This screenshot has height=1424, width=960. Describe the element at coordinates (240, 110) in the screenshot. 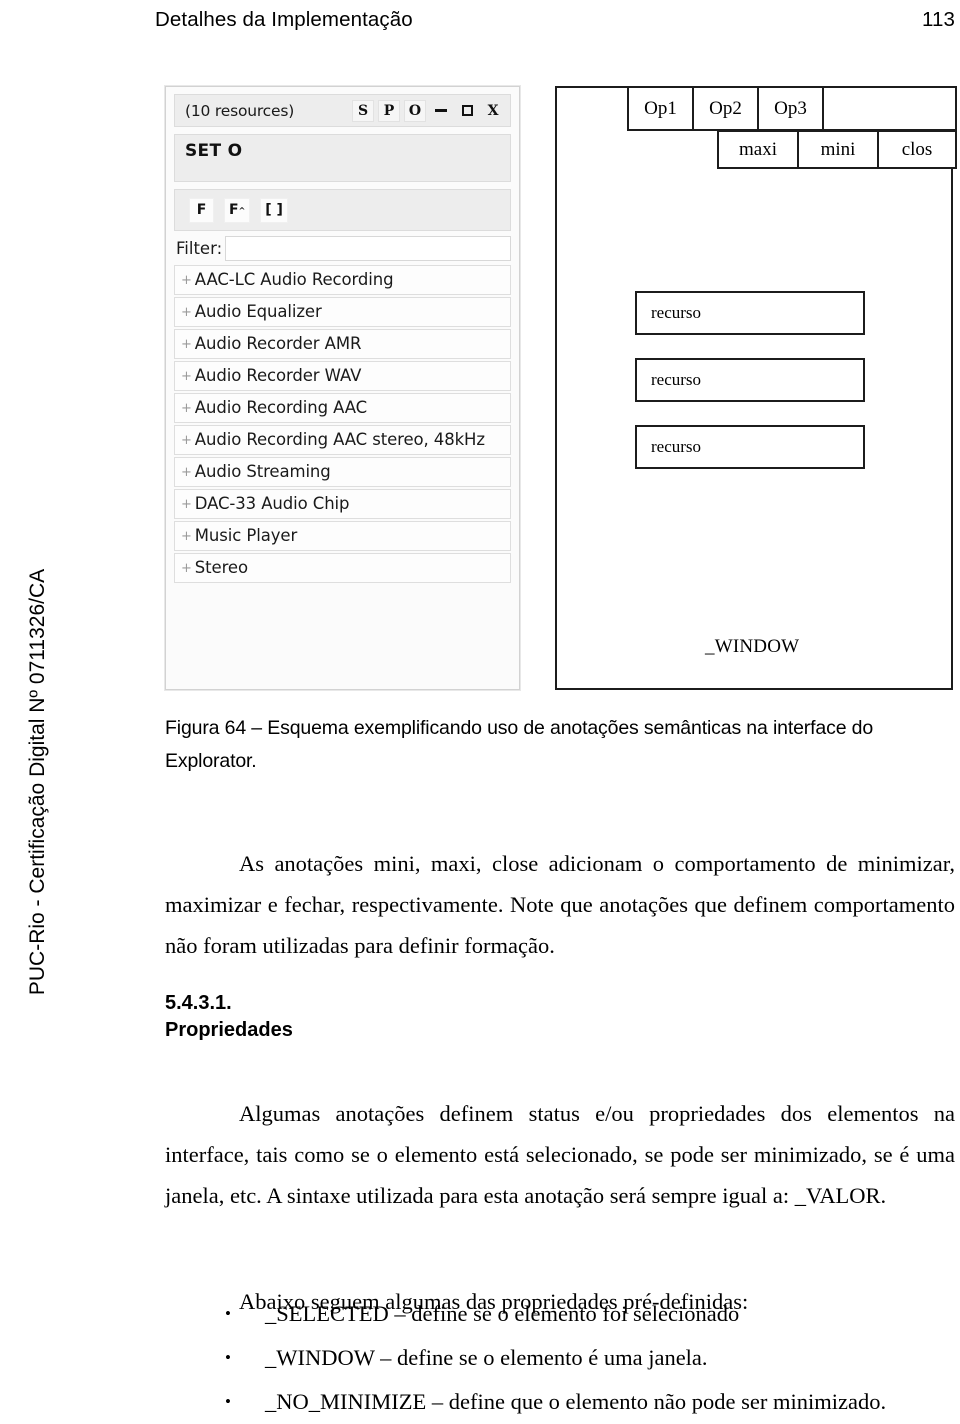

I see `resource-count-label: (10 resources)` at that location.